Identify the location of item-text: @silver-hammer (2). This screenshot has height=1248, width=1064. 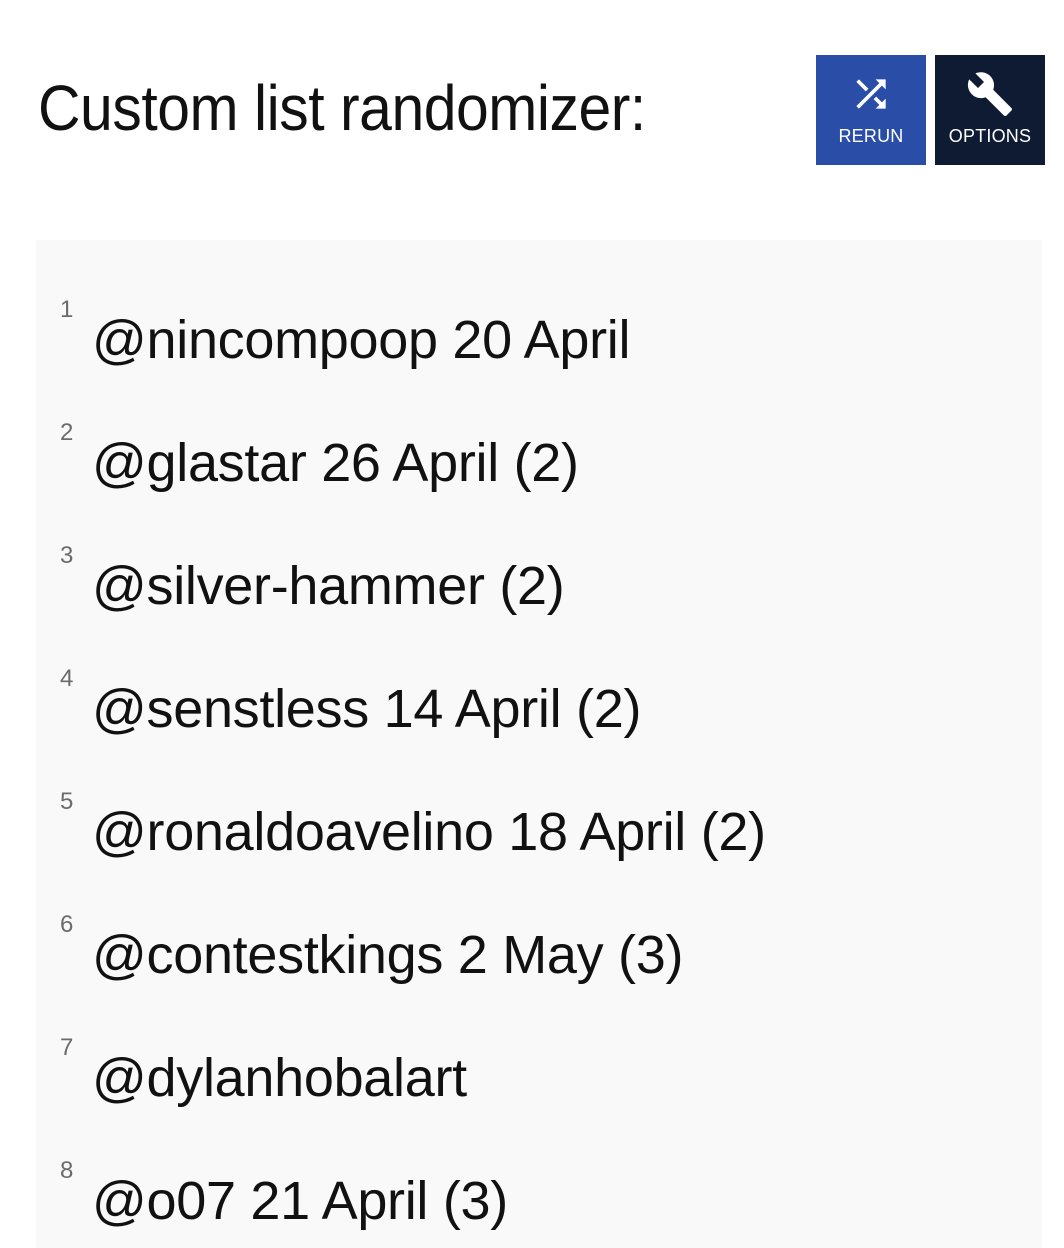
(328, 586).